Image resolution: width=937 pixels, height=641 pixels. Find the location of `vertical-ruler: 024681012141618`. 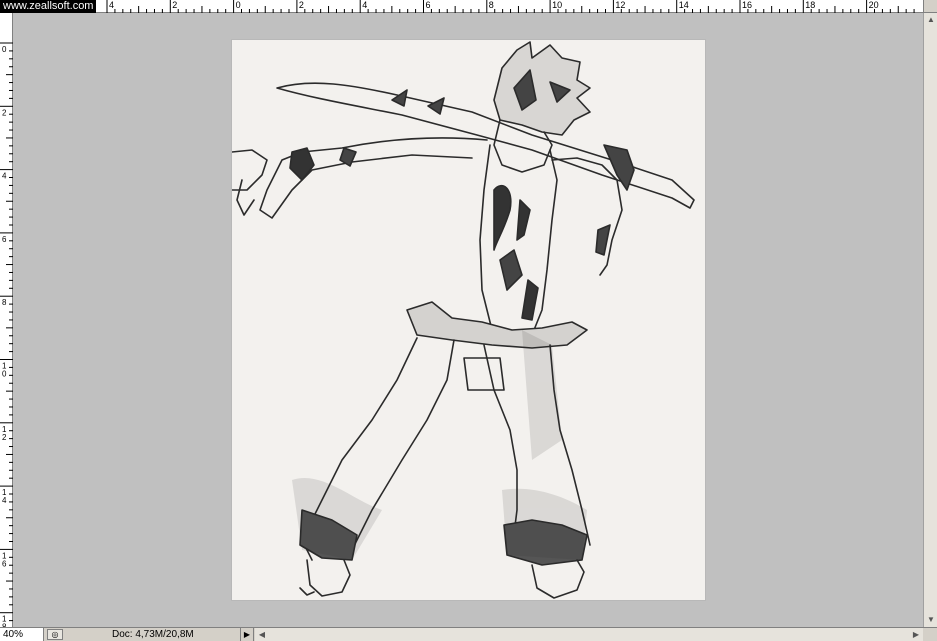

vertical-ruler: 024681012141618 is located at coordinates (6, 320).